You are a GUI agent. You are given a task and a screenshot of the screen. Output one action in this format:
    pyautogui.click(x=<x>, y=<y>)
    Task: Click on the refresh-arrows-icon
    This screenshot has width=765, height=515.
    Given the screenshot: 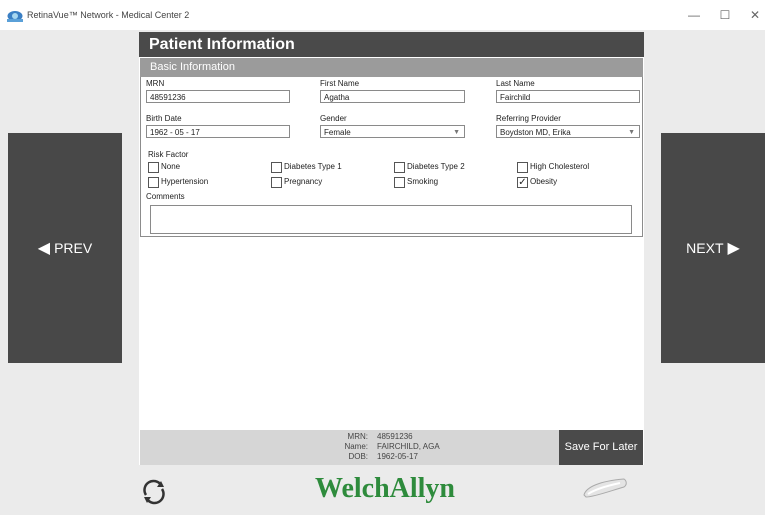 What is the action you would take?
    pyautogui.click(x=154, y=492)
    